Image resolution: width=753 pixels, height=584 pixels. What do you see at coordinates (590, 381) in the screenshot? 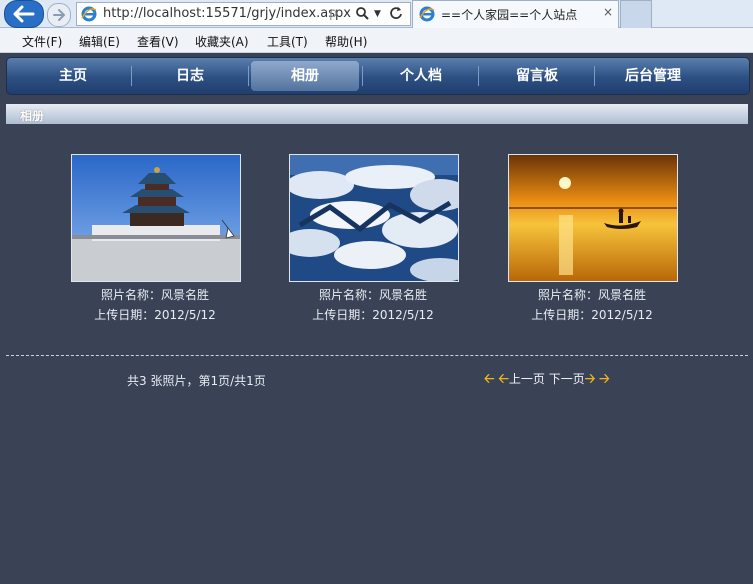
I see `arrow-next-icon: 🡢` at bounding box center [590, 381].